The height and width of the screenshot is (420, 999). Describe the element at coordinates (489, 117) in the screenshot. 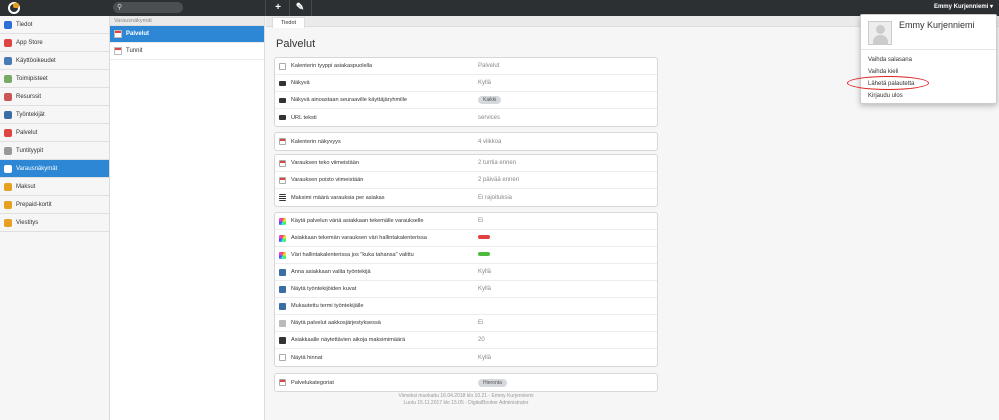

I see `setting-value: services` at that location.